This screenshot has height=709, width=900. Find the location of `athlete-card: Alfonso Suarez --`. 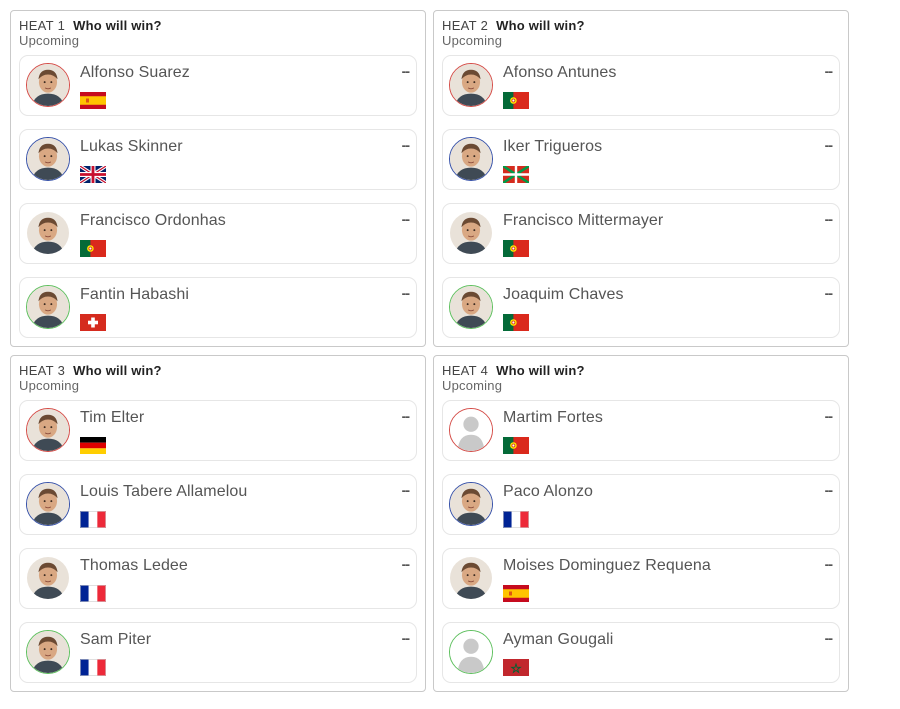

athlete-card: Alfonso Suarez -- is located at coordinates (218, 85).